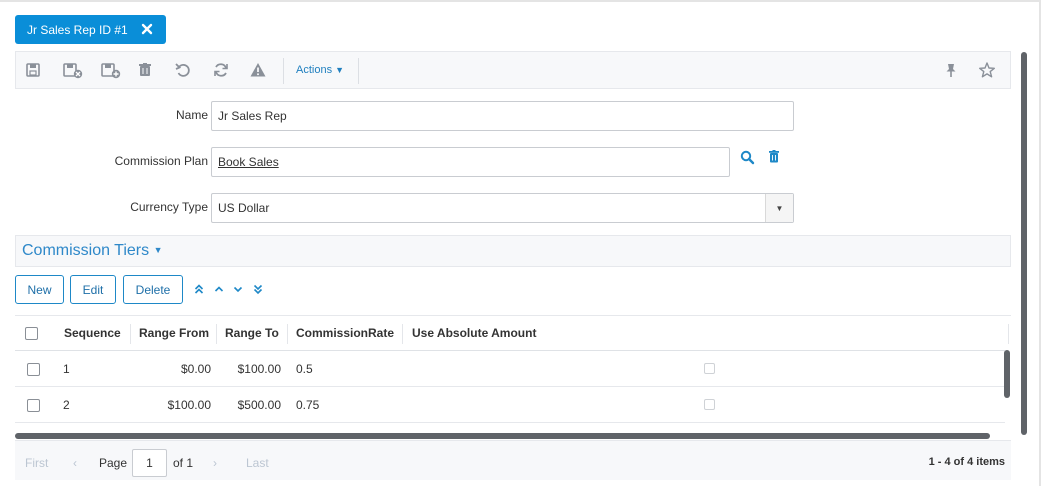 The width and height of the screenshot is (1041, 486). Describe the element at coordinates (92, 333) in the screenshot. I see `column-header-sequence: Sequence` at that location.